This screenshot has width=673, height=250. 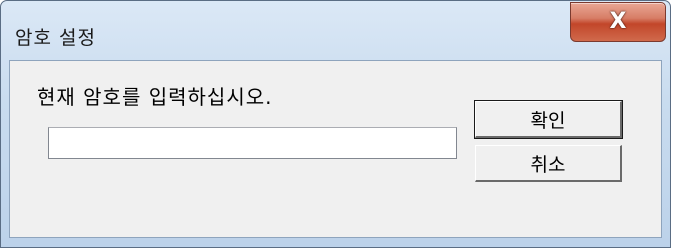 I want to click on ok-button: 확인, so click(x=548, y=119).